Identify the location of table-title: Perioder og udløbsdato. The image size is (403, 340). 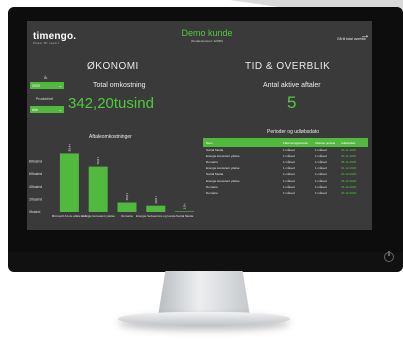
(293, 132).